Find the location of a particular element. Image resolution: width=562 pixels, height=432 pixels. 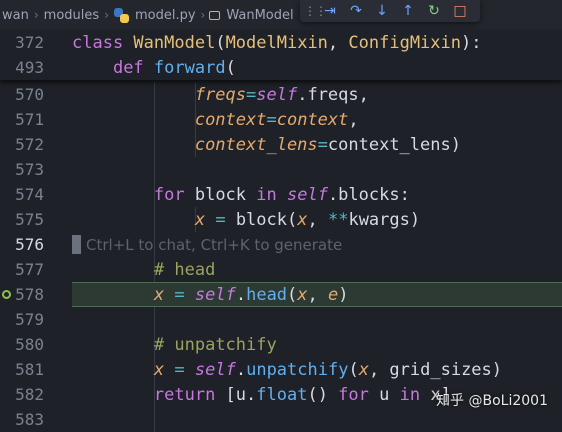

continue-icon: ⇥ is located at coordinates (330, 11).